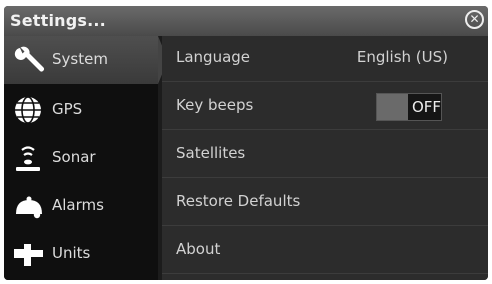 This screenshot has width=492, height=284. What do you see at coordinates (213, 57) in the screenshot?
I see `setting-label: Language` at bounding box center [213, 57].